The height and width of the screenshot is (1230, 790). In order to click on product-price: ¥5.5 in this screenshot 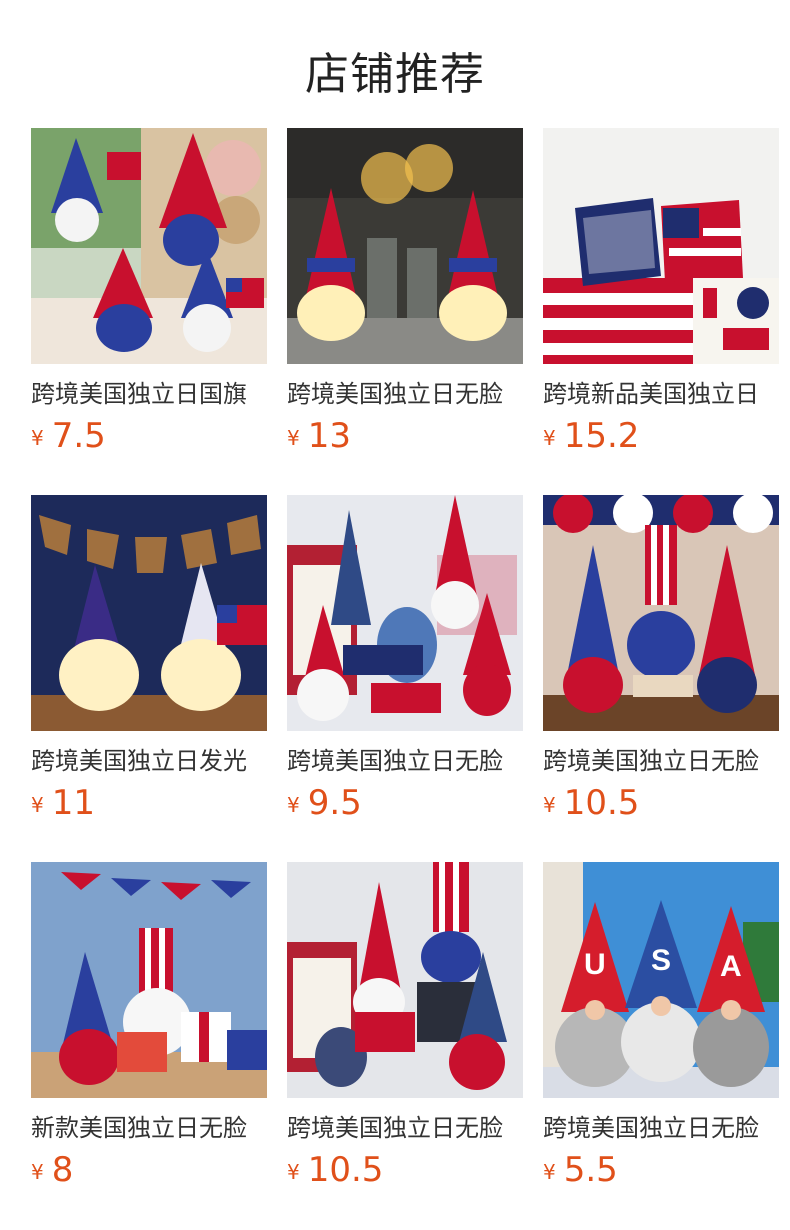, I will do `click(661, 1170)`.